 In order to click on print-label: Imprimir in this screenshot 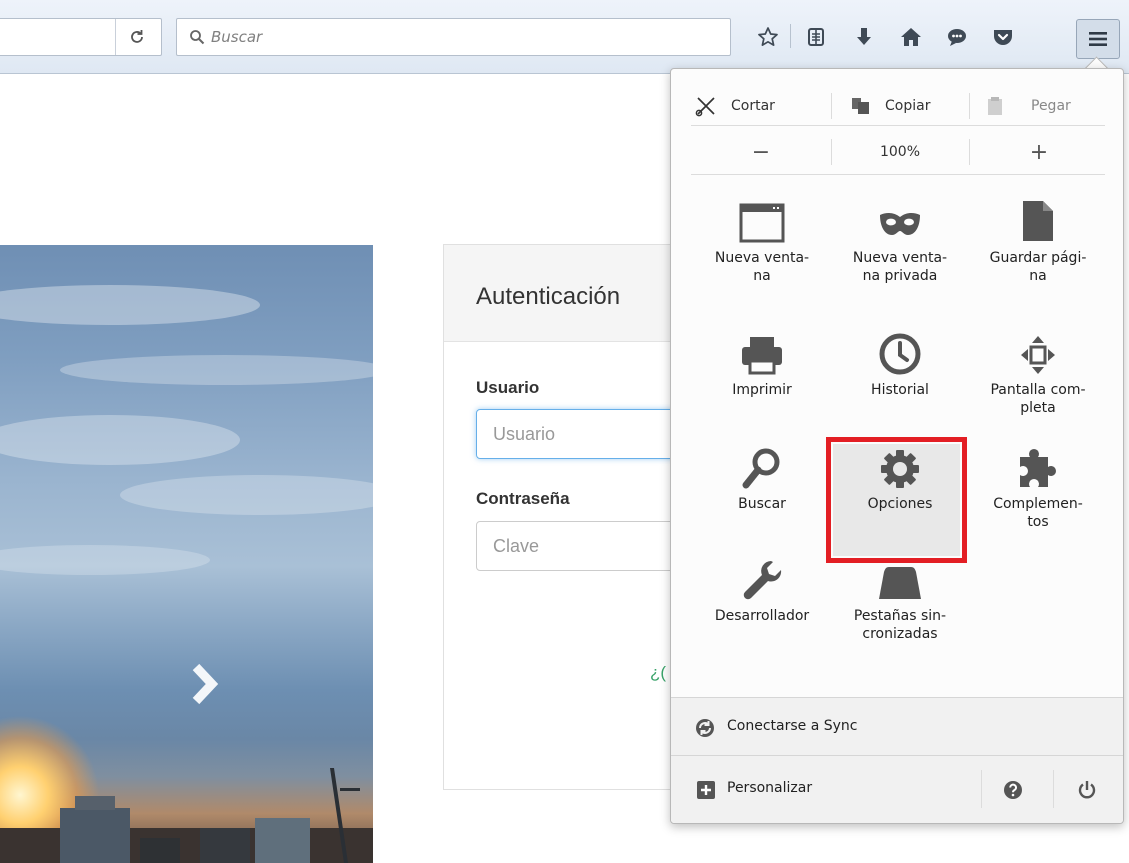, I will do `click(762, 390)`.